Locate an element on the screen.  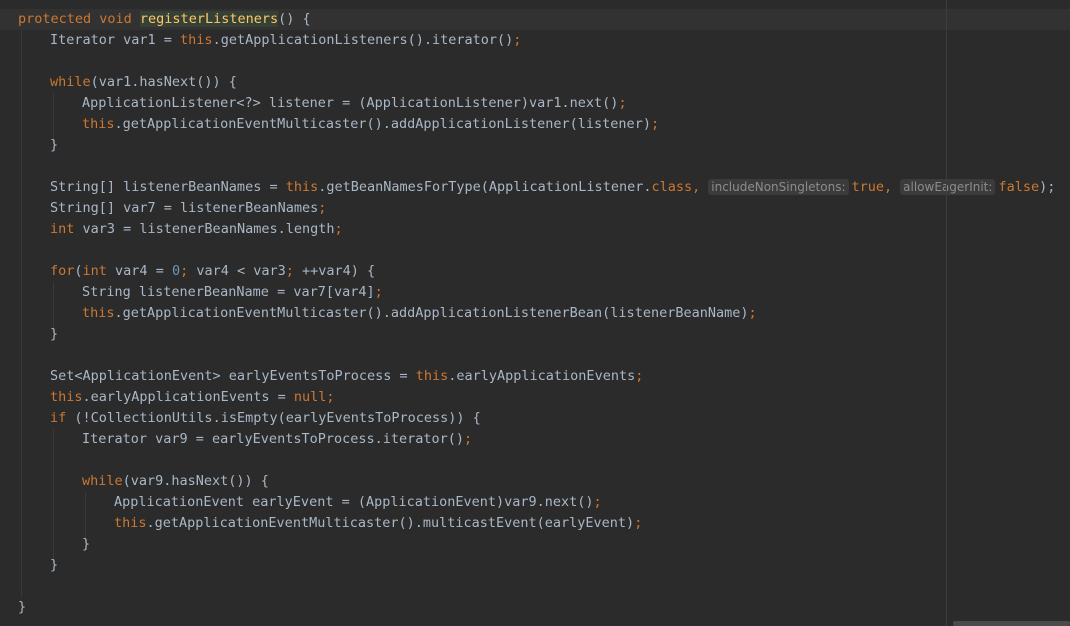
code-line: this.earlyApplicationEvents = null; is located at coordinates (192, 397).